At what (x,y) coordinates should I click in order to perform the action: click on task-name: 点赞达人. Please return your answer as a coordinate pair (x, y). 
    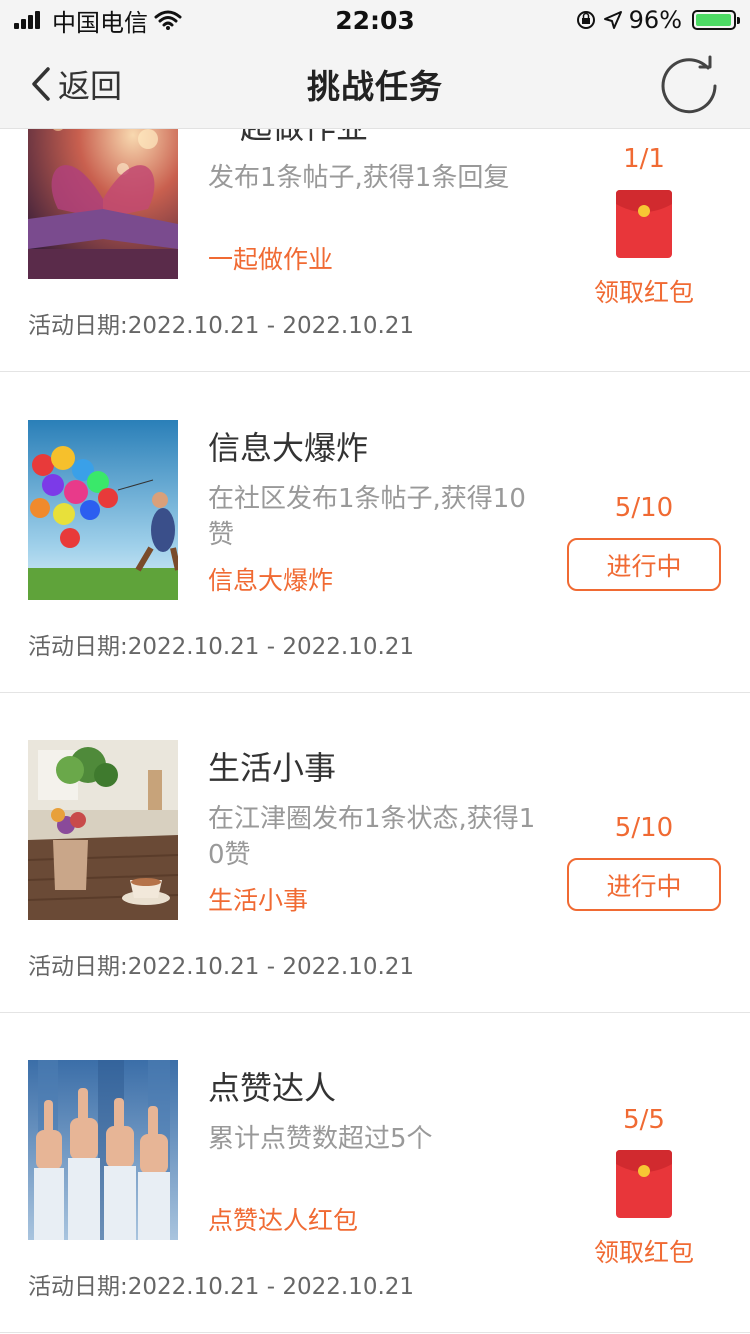
    Looking at the image, I should click on (272, 1088).